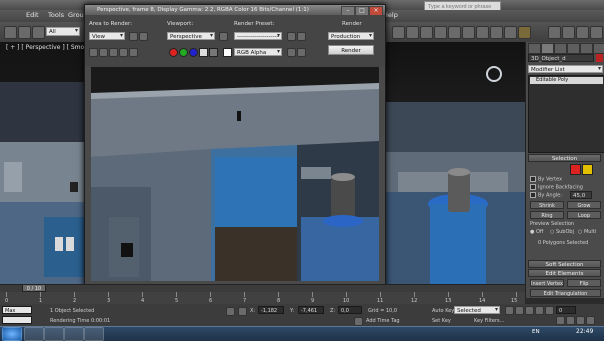 The width and height of the screenshot is (604, 341). What do you see at coordinates (454, 32) in the screenshot?
I see `curve-editor-icon` at bounding box center [454, 32].